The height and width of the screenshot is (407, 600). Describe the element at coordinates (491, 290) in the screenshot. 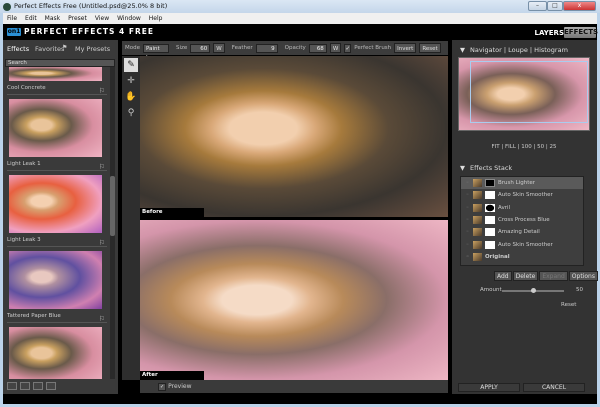

I see `amount-label: Amount` at that location.